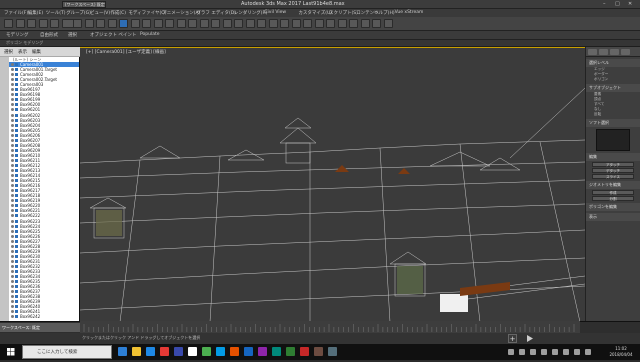 This screenshot has width=640, height=362. Describe the element at coordinates (319, 23) in the screenshot. I see `render-setup-icon` at that location.